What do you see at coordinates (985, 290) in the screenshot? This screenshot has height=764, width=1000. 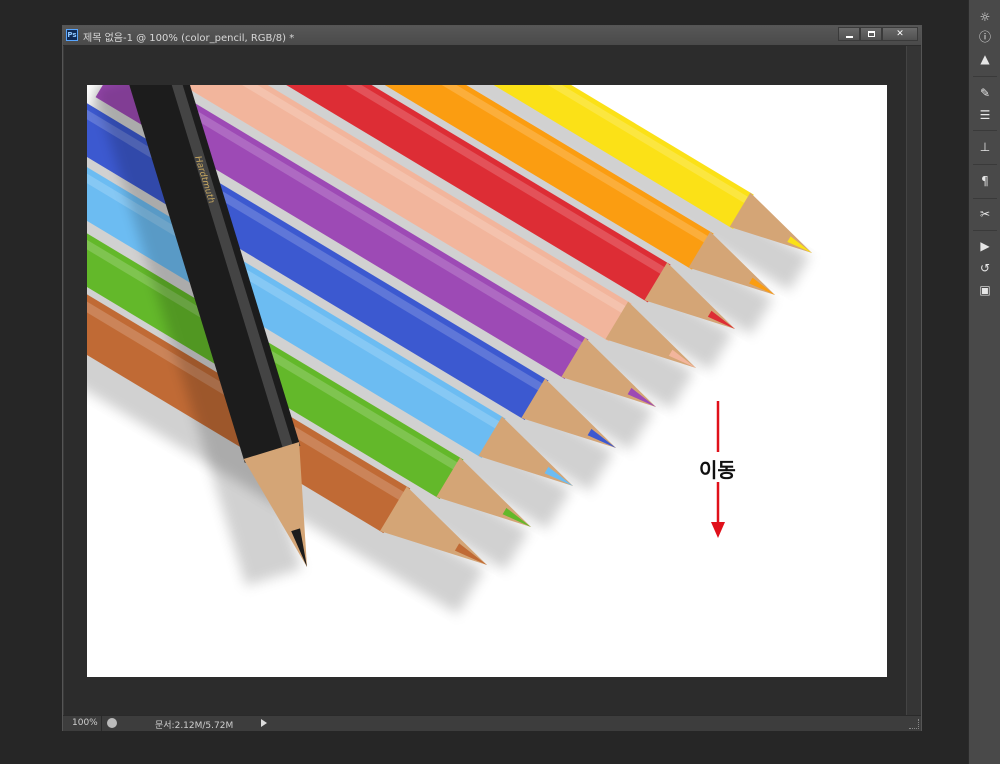 I see `properties-icon: ▣` at bounding box center [985, 290].